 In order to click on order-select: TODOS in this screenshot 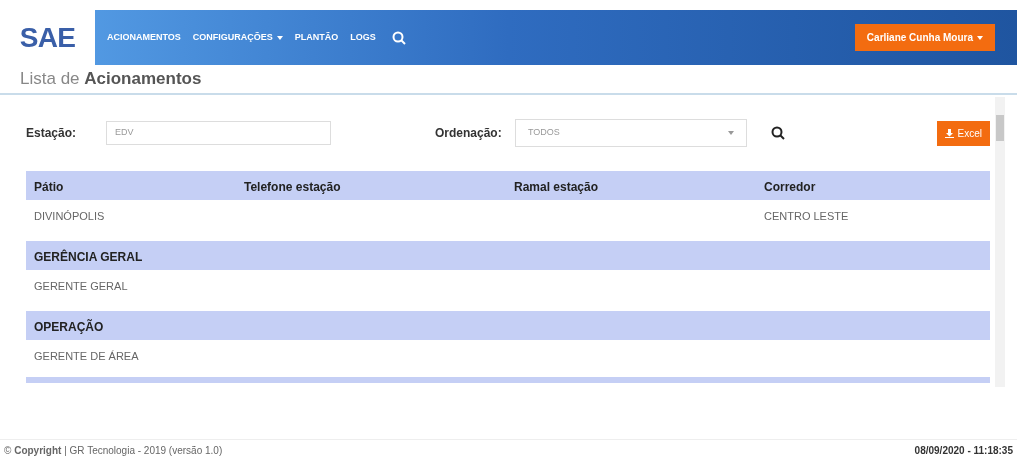, I will do `click(631, 133)`.